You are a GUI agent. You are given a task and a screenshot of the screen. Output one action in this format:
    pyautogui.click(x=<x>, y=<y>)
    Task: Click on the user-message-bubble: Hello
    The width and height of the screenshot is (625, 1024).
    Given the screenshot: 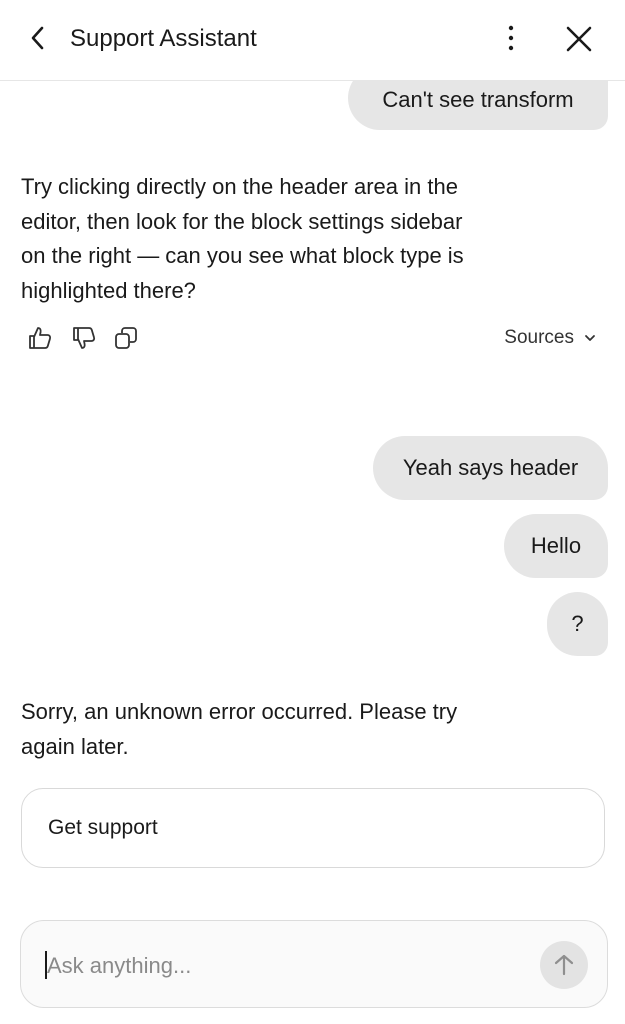 What is the action you would take?
    pyautogui.click(x=556, y=546)
    